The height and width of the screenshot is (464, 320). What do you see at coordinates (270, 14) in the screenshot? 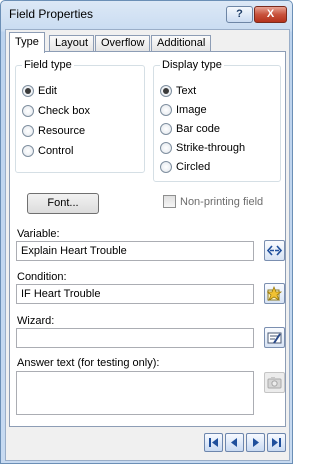
I see `close-button: X` at bounding box center [270, 14].